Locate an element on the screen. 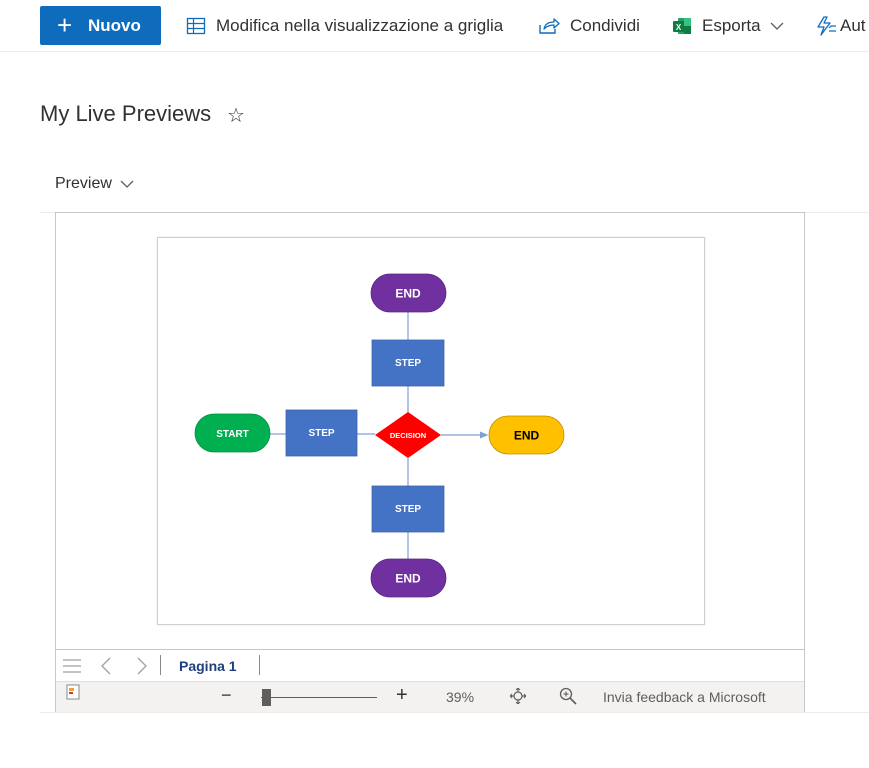  edit-grid-view-label: Modifica nella visualizzazione a griglia is located at coordinates (360, 25).